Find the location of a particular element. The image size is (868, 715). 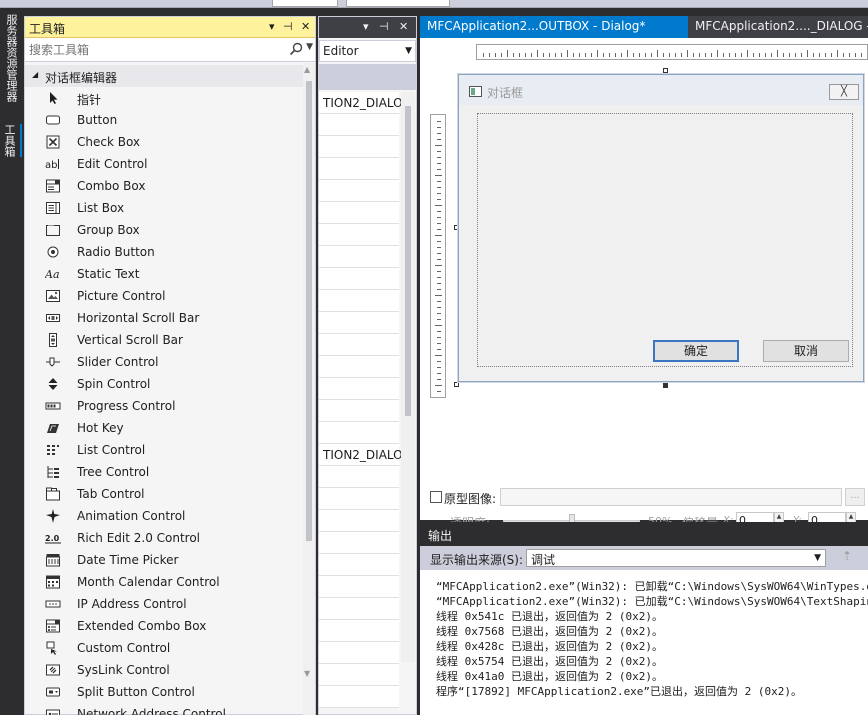

toolbox-item: Tab Control is located at coordinates (164, 494).